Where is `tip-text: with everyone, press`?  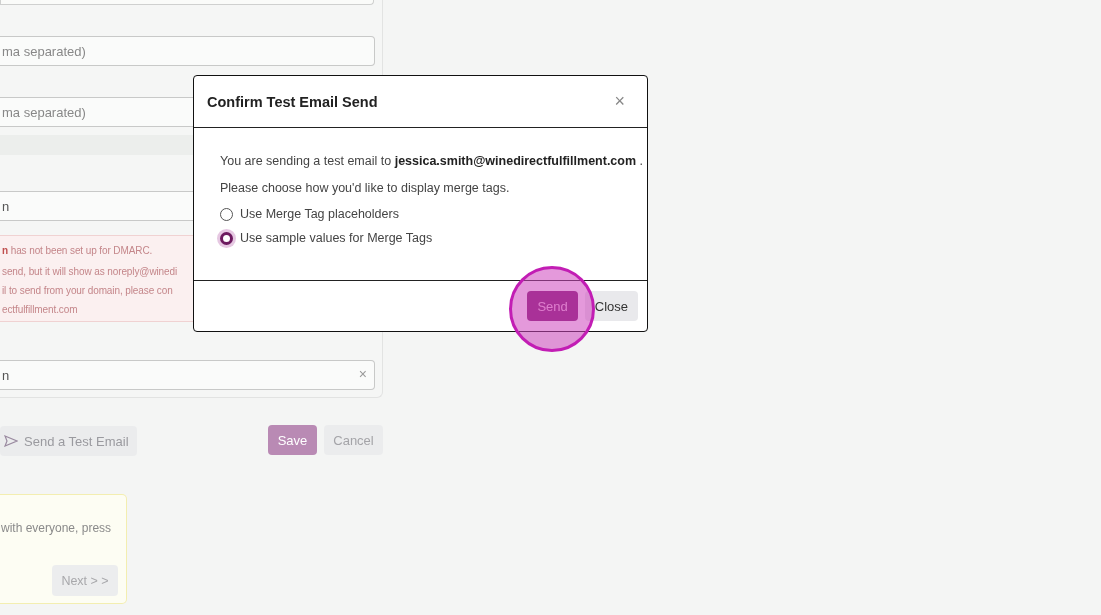 tip-text: with everyone, press is located at coordinates (56, 528).